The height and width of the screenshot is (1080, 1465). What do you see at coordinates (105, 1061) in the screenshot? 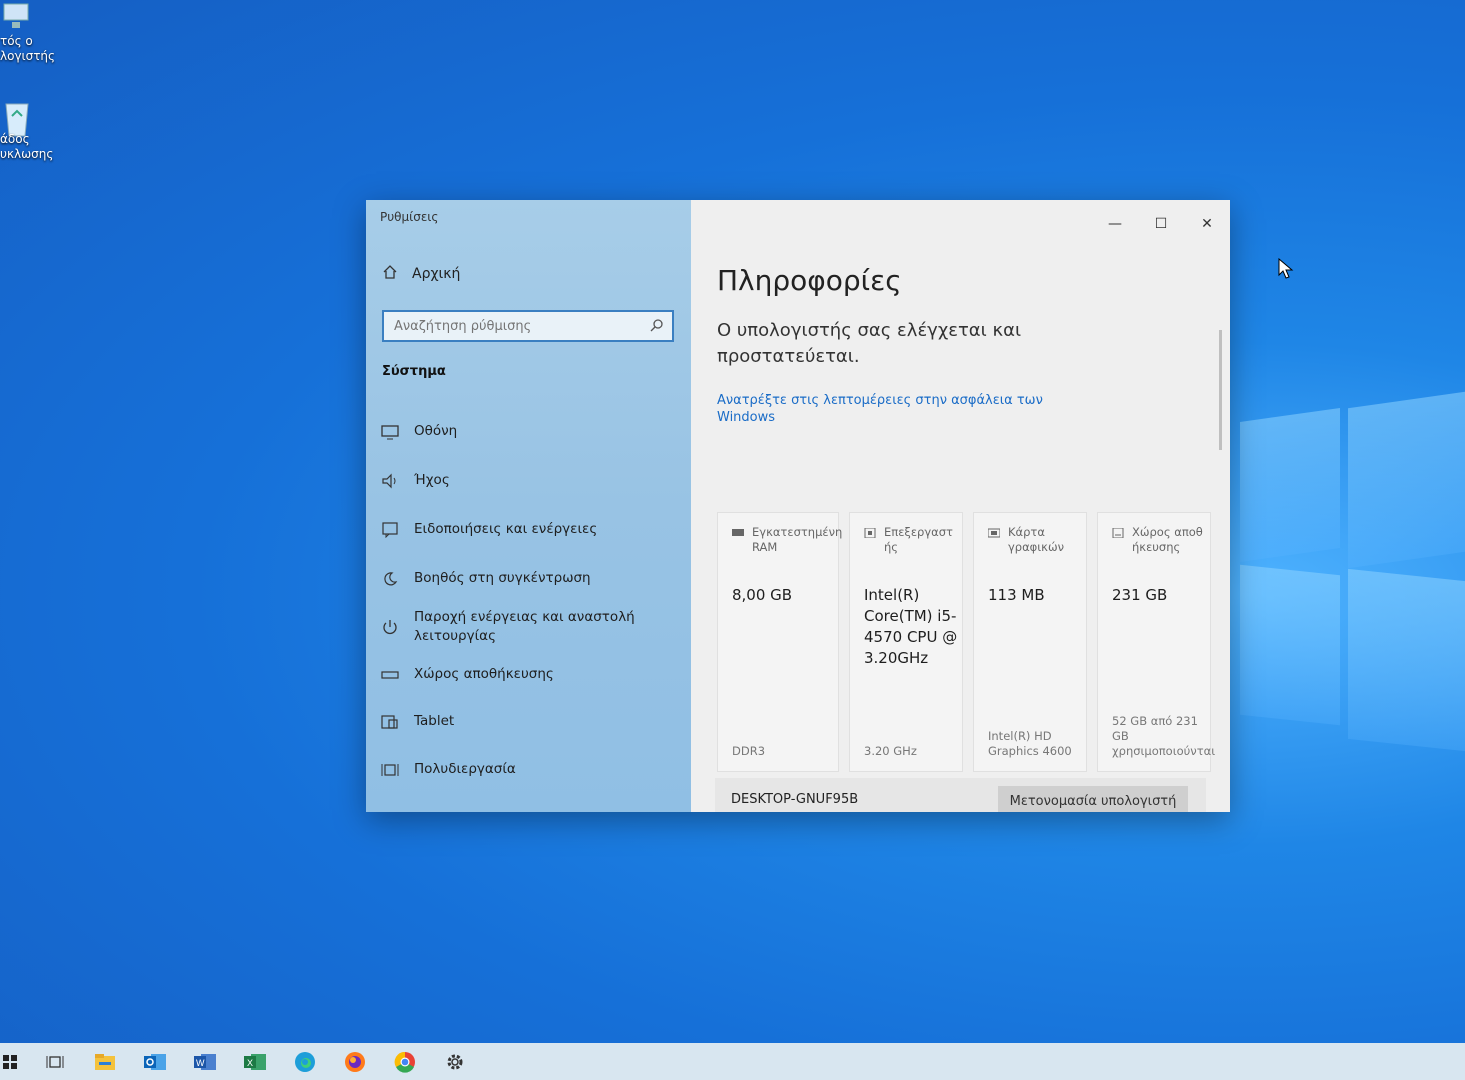
I see `file-explorer-icon` at bounding box center [105, 1061].